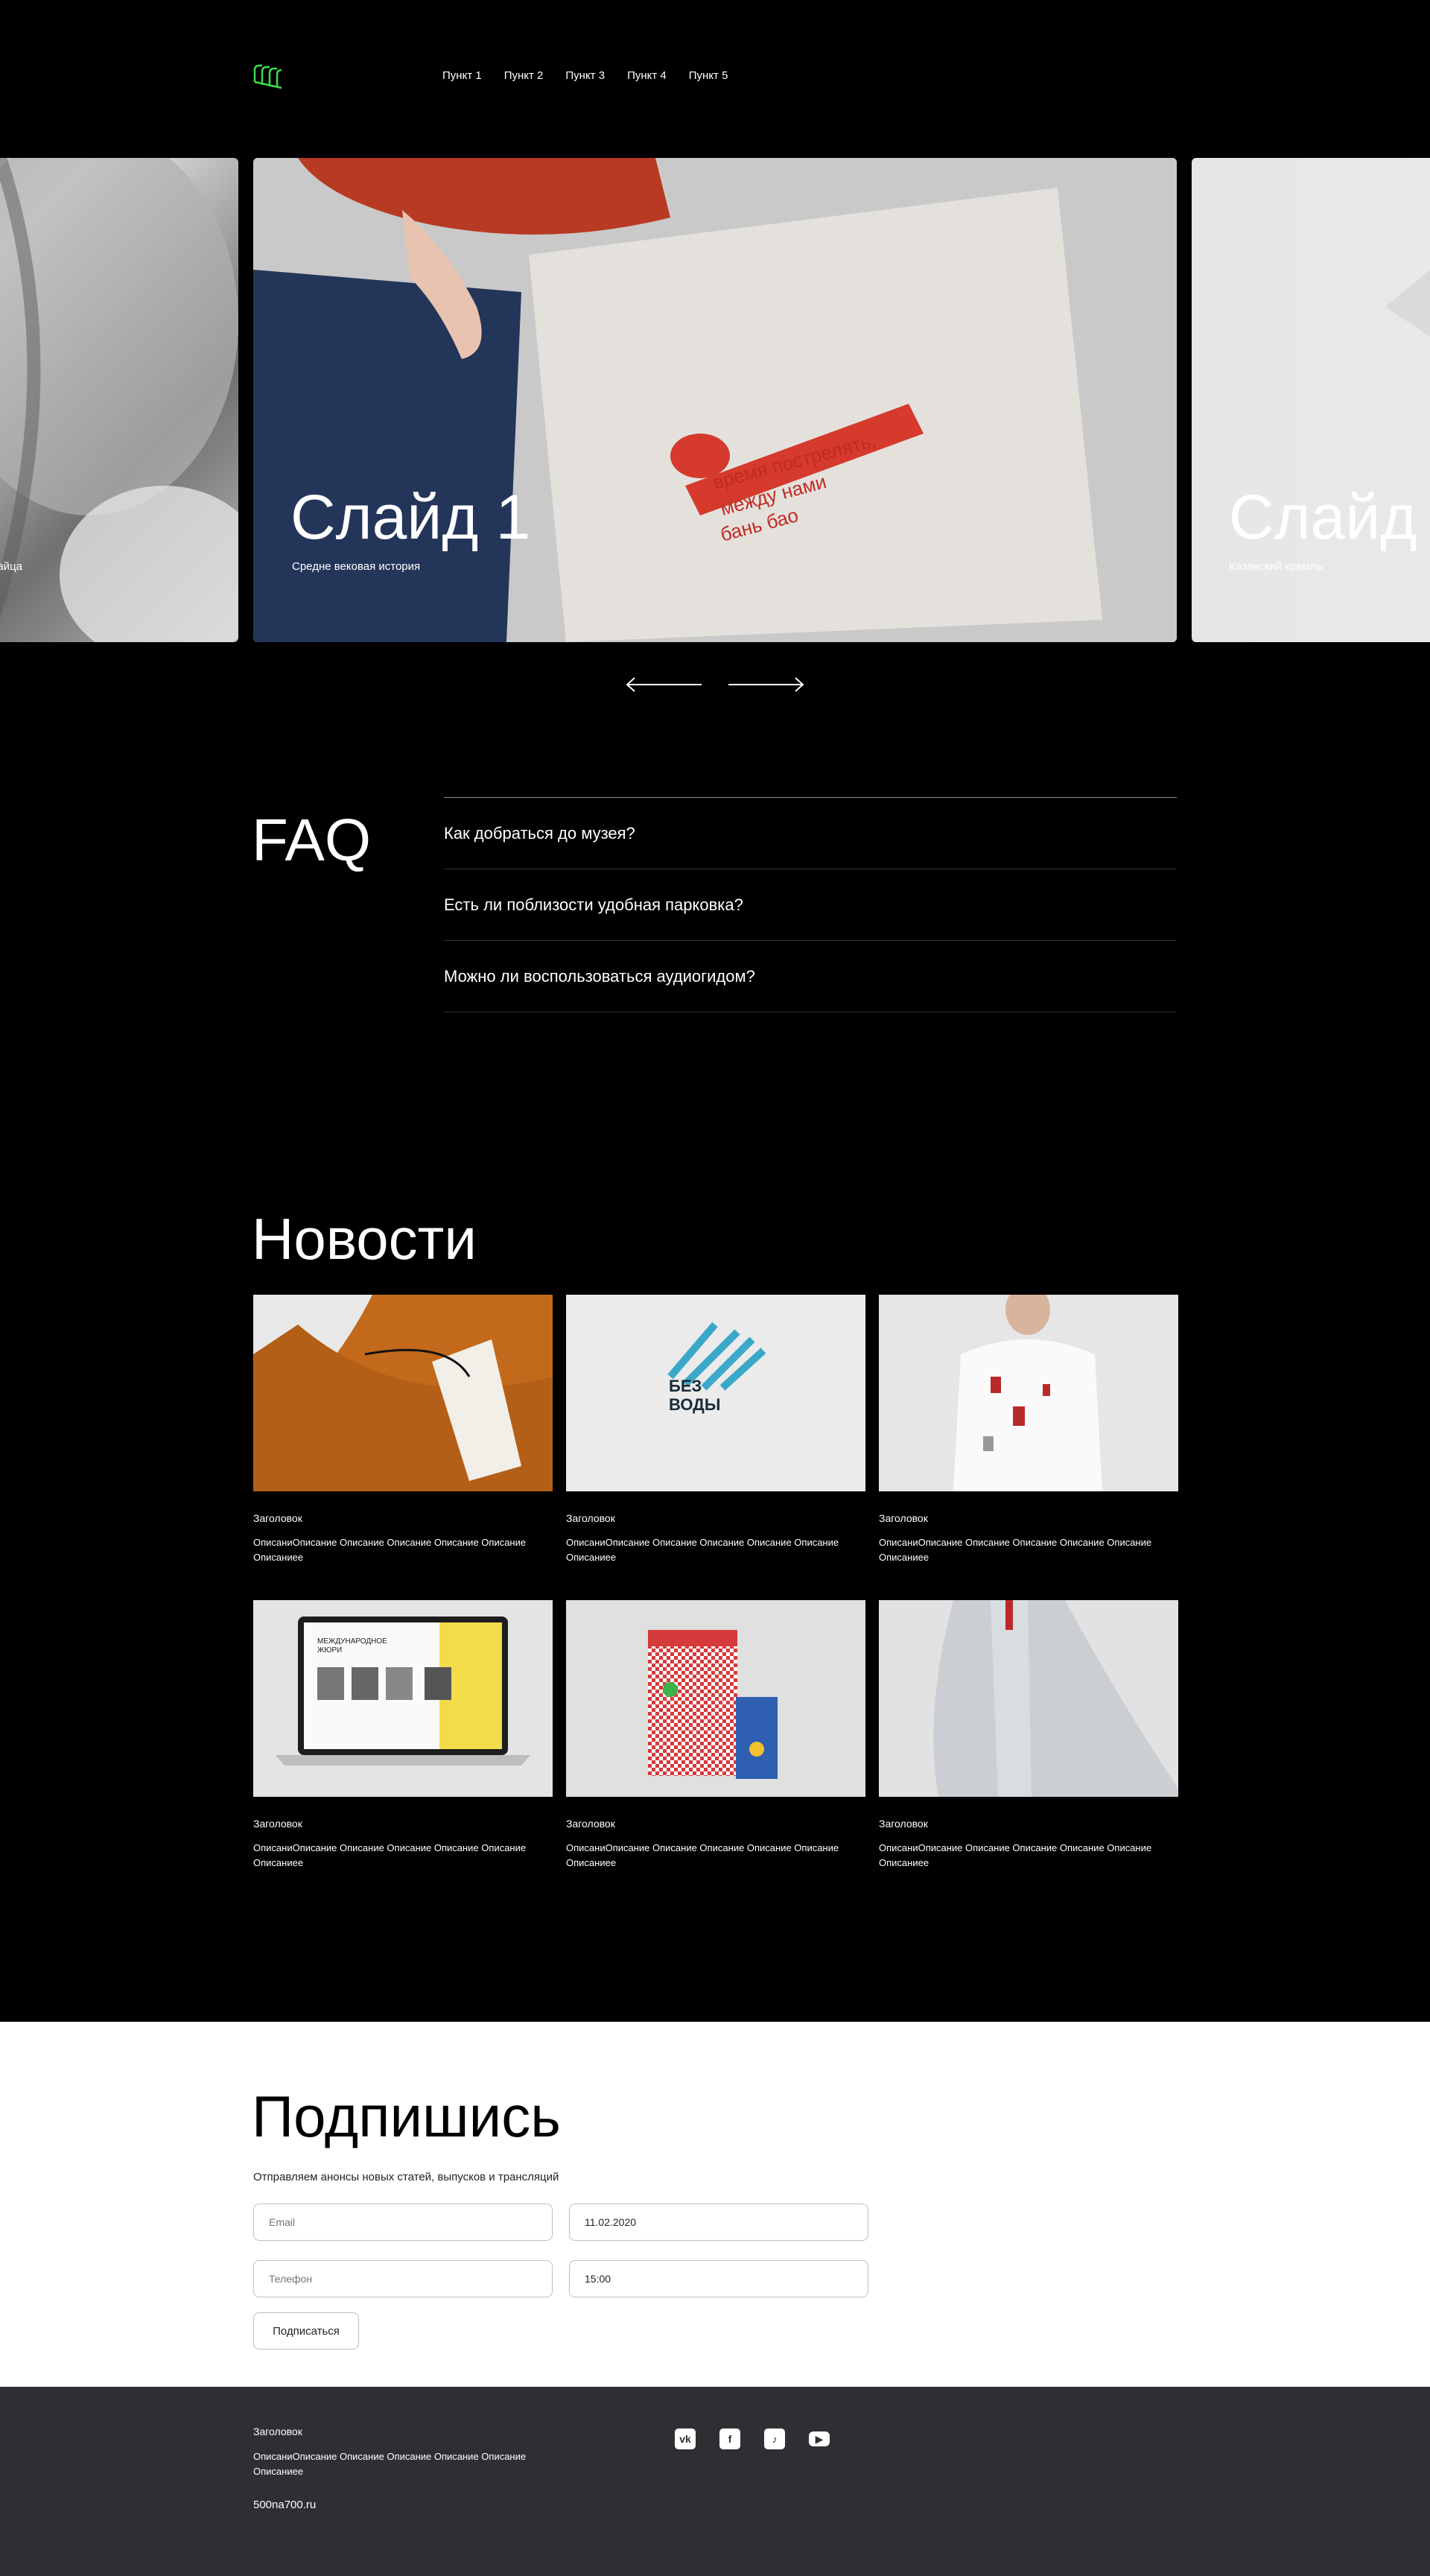  I want to click on vk-icon: vk, so click(685, 2439).